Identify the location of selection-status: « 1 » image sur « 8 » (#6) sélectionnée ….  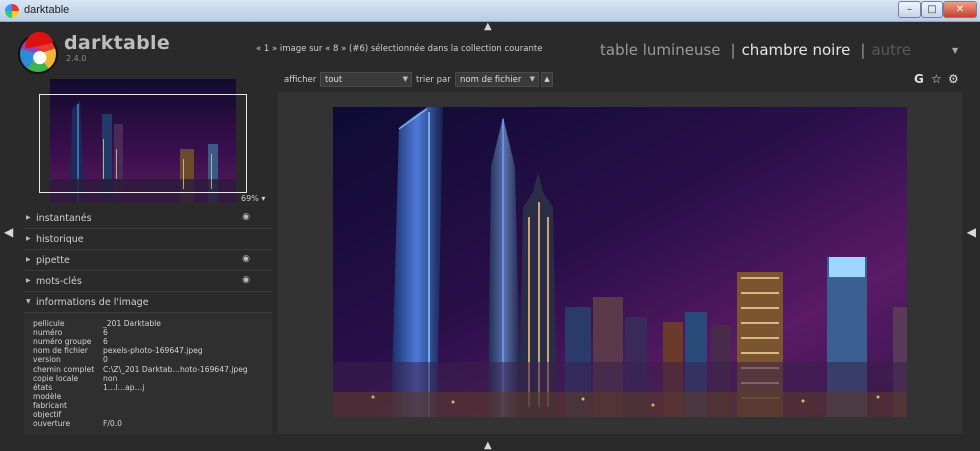
(399, 49).